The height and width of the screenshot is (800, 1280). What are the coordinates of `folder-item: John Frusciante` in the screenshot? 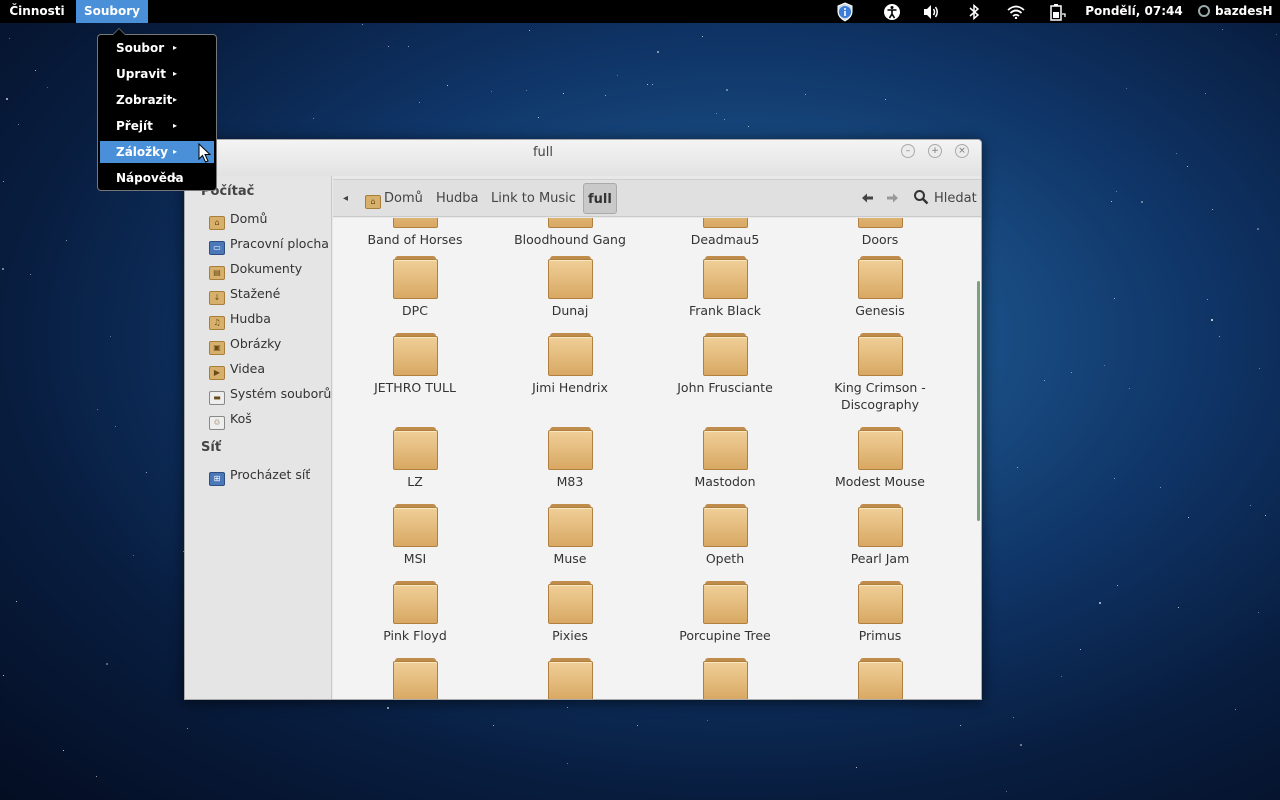 It's located at (725, 364).